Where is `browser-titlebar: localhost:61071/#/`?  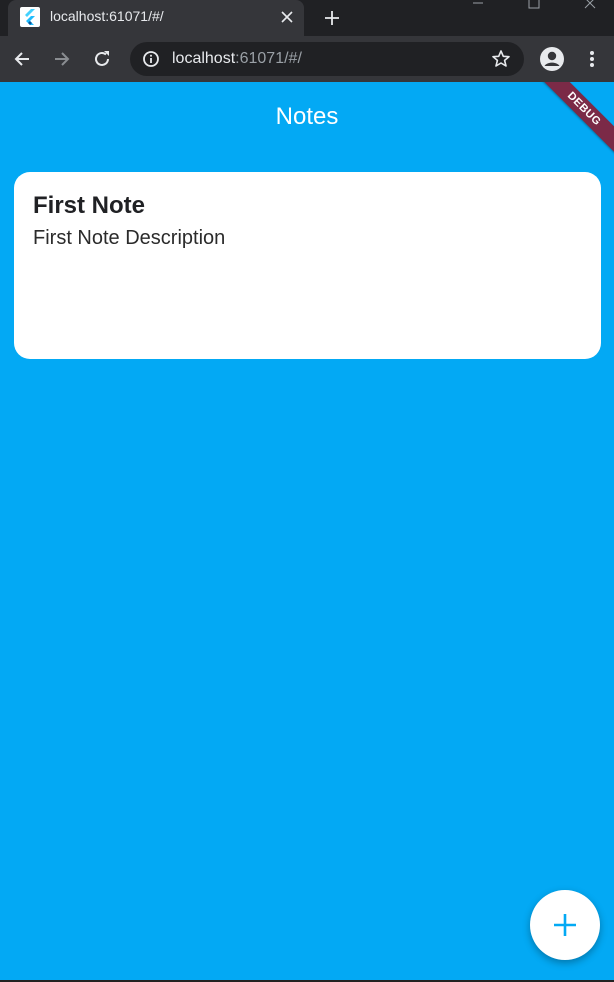 browser-titlebar: localhost:61071/#/ is located at coordinates (307, 18).